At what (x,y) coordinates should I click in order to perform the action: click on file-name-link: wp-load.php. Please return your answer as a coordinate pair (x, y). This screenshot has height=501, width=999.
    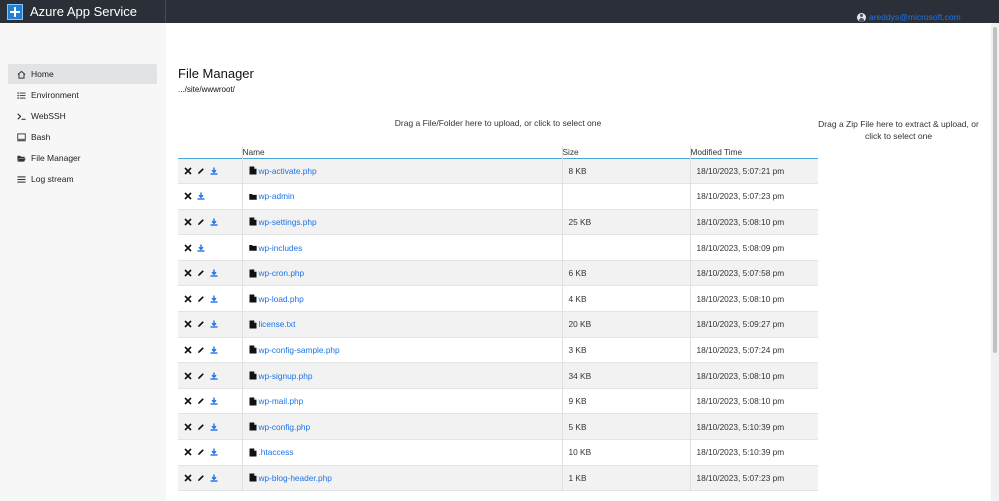
    Looking at the image, I should click on (281, 299).